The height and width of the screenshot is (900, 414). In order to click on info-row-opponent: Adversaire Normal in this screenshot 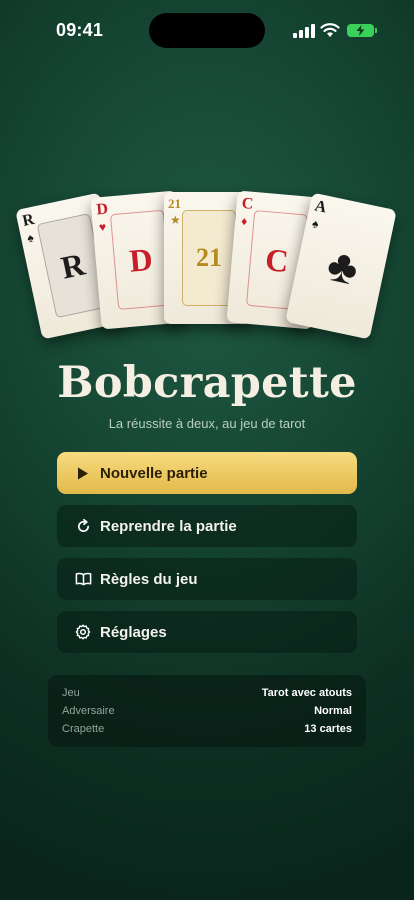, I will do `click(207, 711)`.